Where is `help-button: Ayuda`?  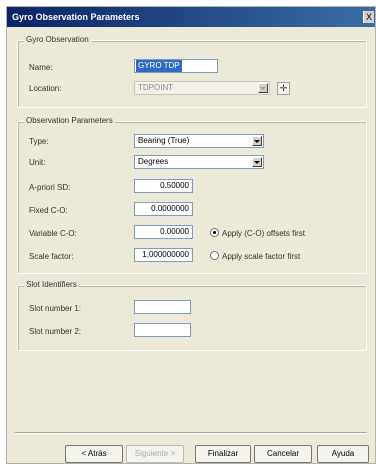 help-button: Ayuda is located at coordinates (343, 454).